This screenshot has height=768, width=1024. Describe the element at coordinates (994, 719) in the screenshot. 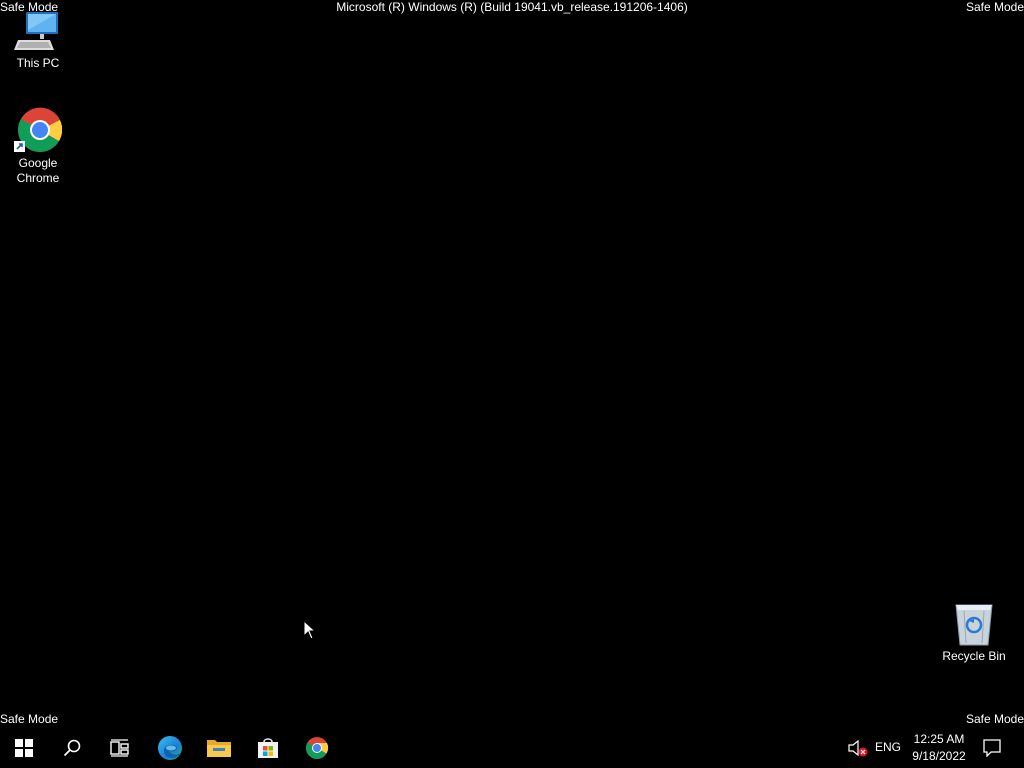

I see `safe-mode-label-bottom-right: Safe Mode` at that location.